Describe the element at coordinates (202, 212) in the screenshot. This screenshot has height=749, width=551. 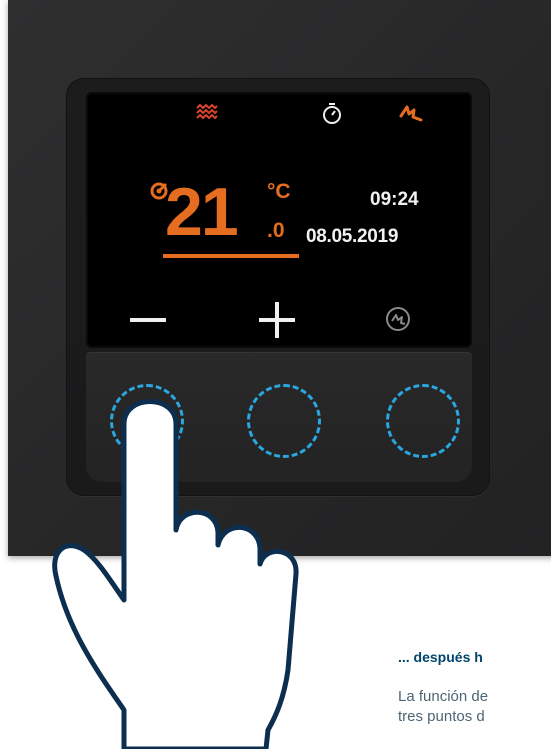
I see `temperature-value: 21` at that location.